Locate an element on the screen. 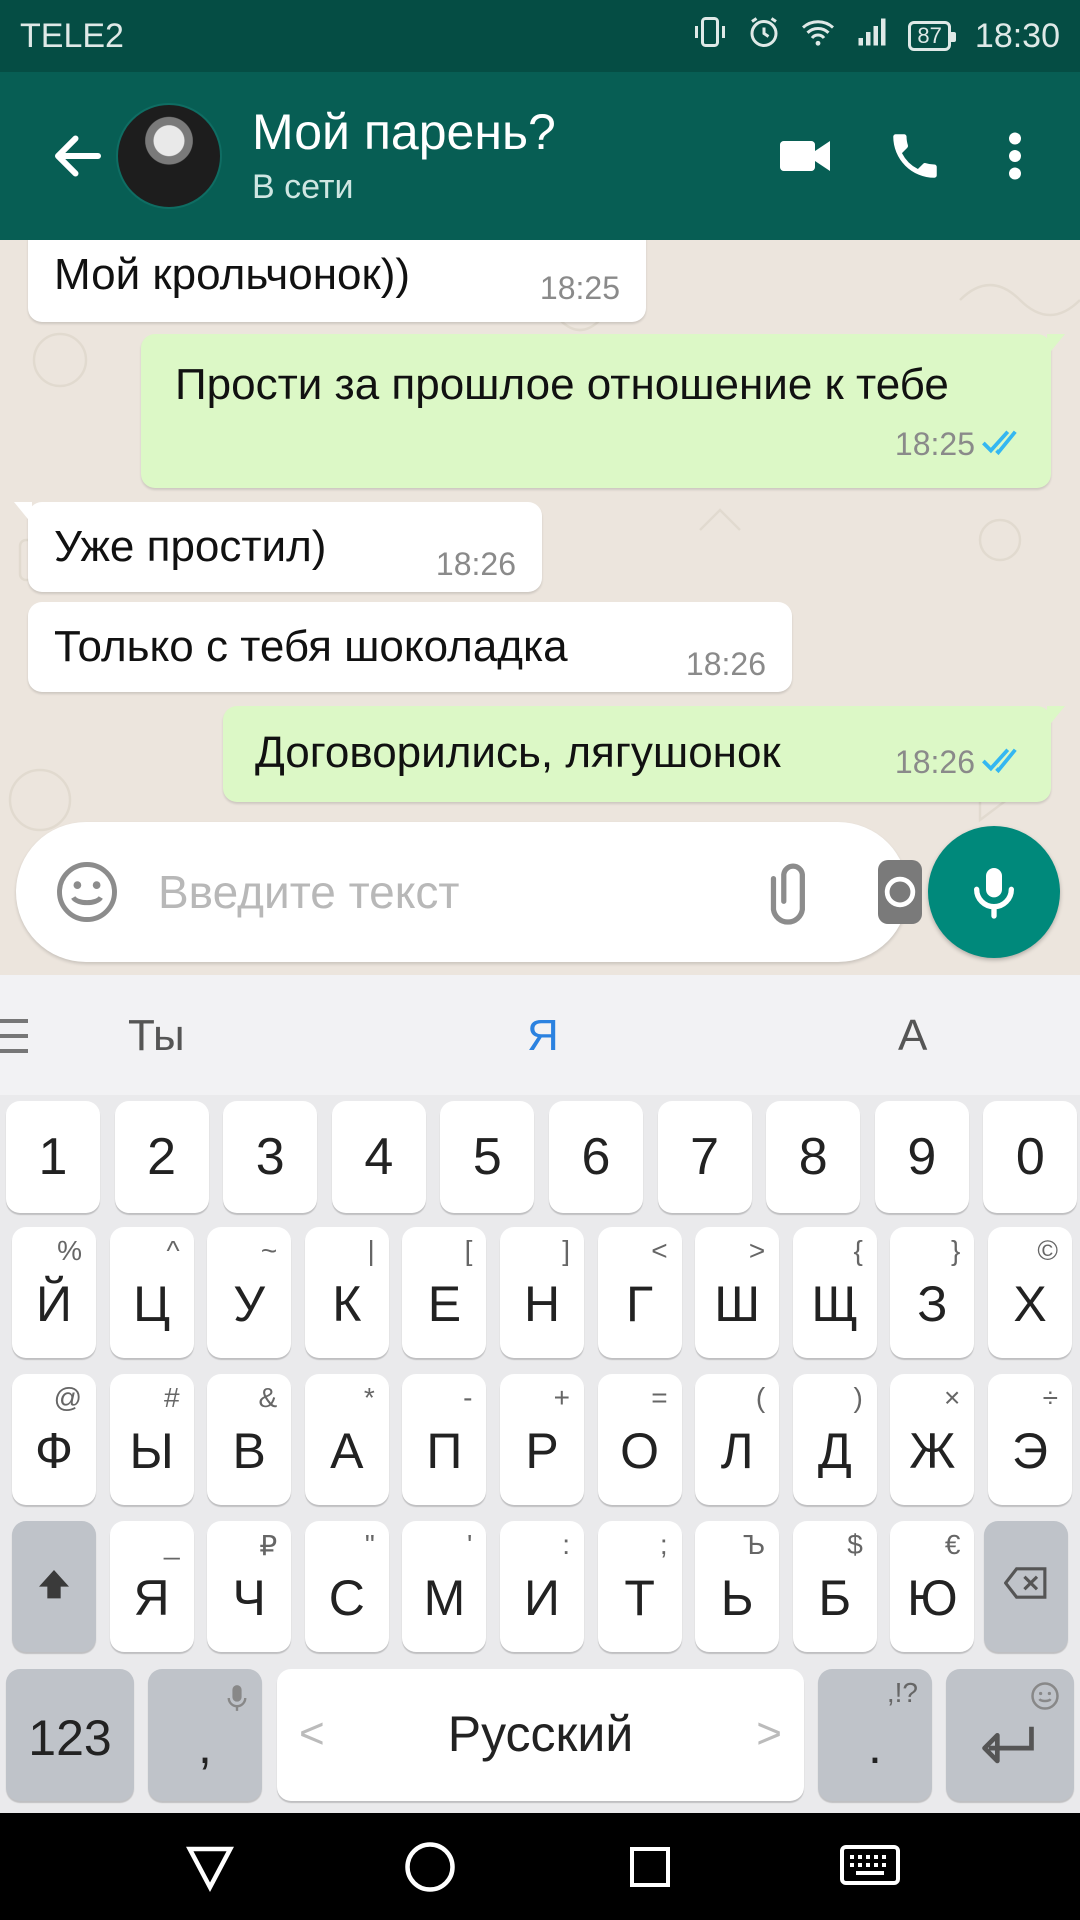 Image resolution: width=1080 pixels, height=1920 pixels. message-bubble-outgoing: Прости за прошлое отношение к тебе 18:25 is located at coordinates (603, 411).